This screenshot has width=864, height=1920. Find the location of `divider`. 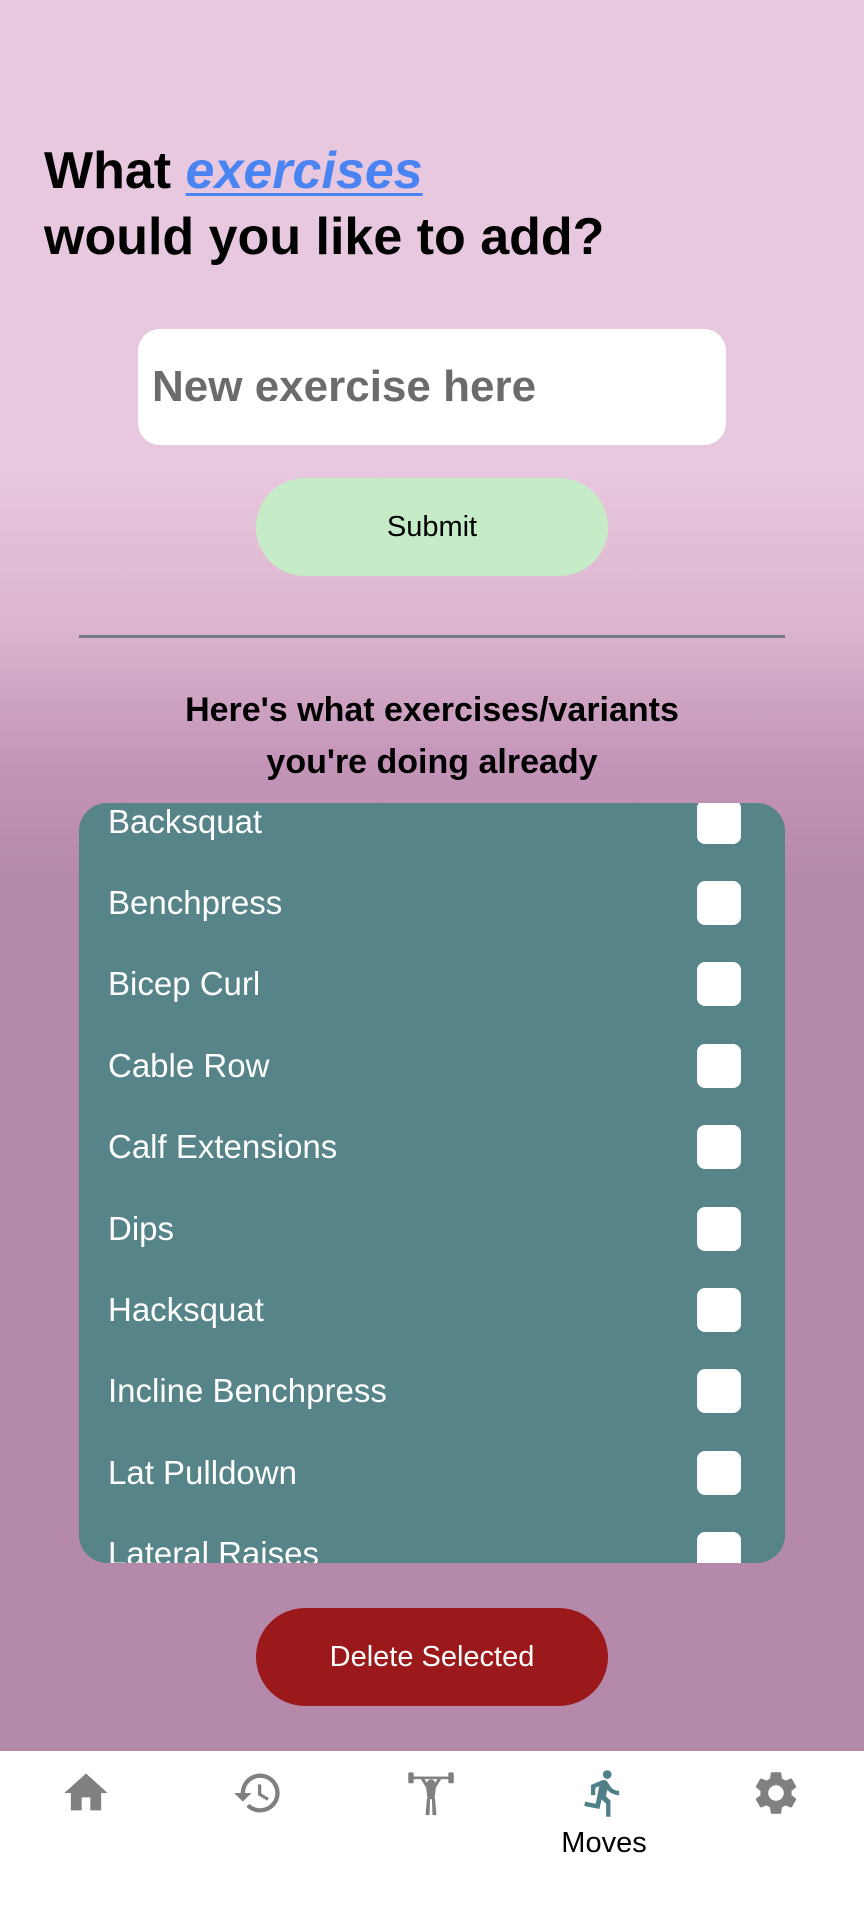

divider is located at coordinates (432, 636).